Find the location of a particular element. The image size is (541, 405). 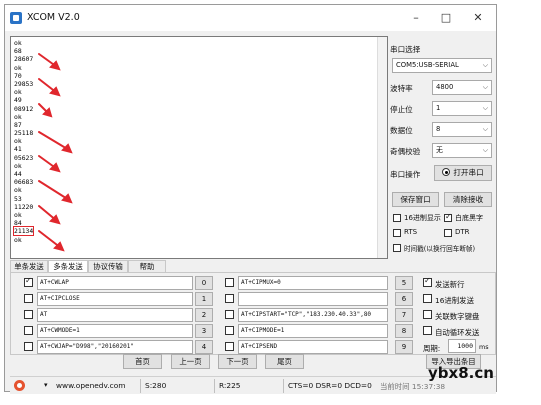

command-input: AT+CIPCLOSE is located at coordinates (115, 299).